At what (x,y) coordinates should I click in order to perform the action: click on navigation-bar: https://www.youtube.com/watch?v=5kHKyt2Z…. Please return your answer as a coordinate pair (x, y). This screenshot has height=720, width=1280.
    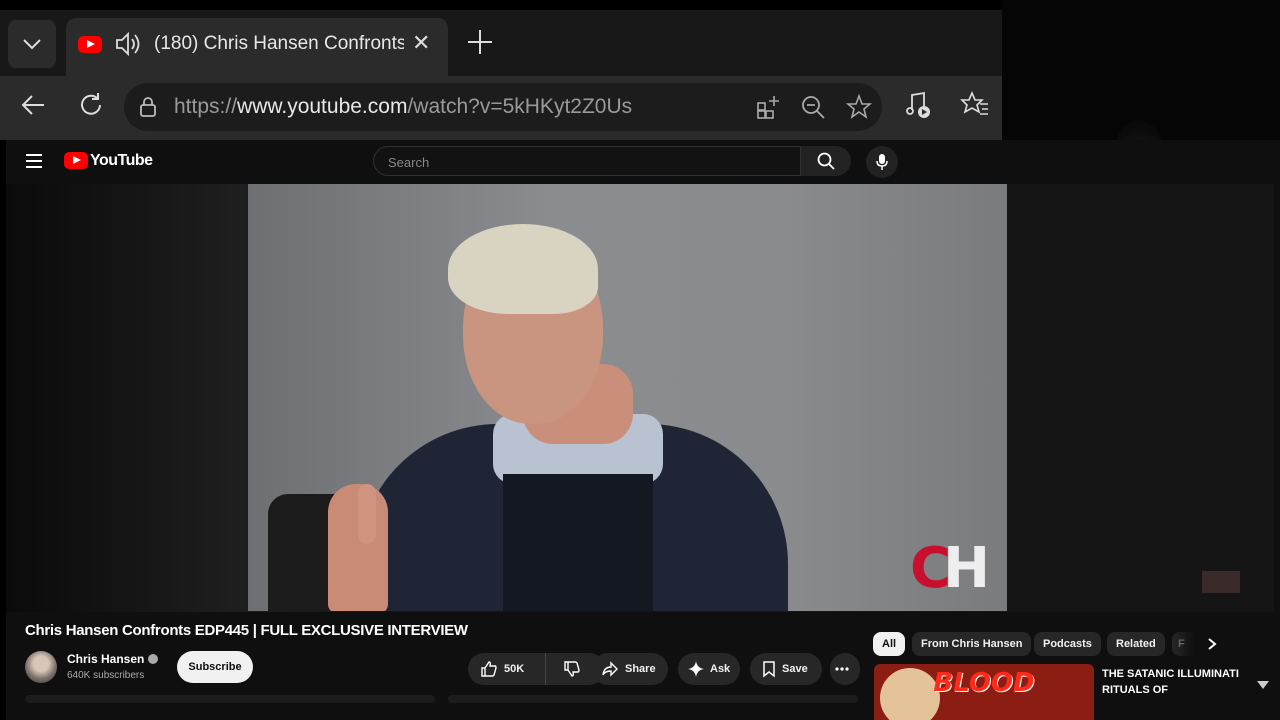
    Looking at the image, I should click on (501, 108).